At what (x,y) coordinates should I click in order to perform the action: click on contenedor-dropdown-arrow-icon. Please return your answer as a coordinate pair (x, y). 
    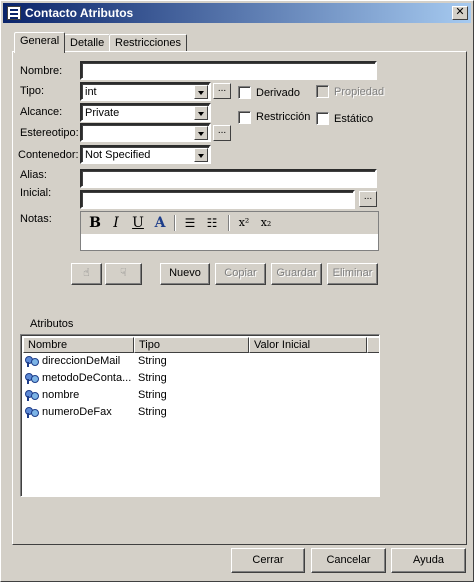
    Looking at the image, I should click on (201, 155).